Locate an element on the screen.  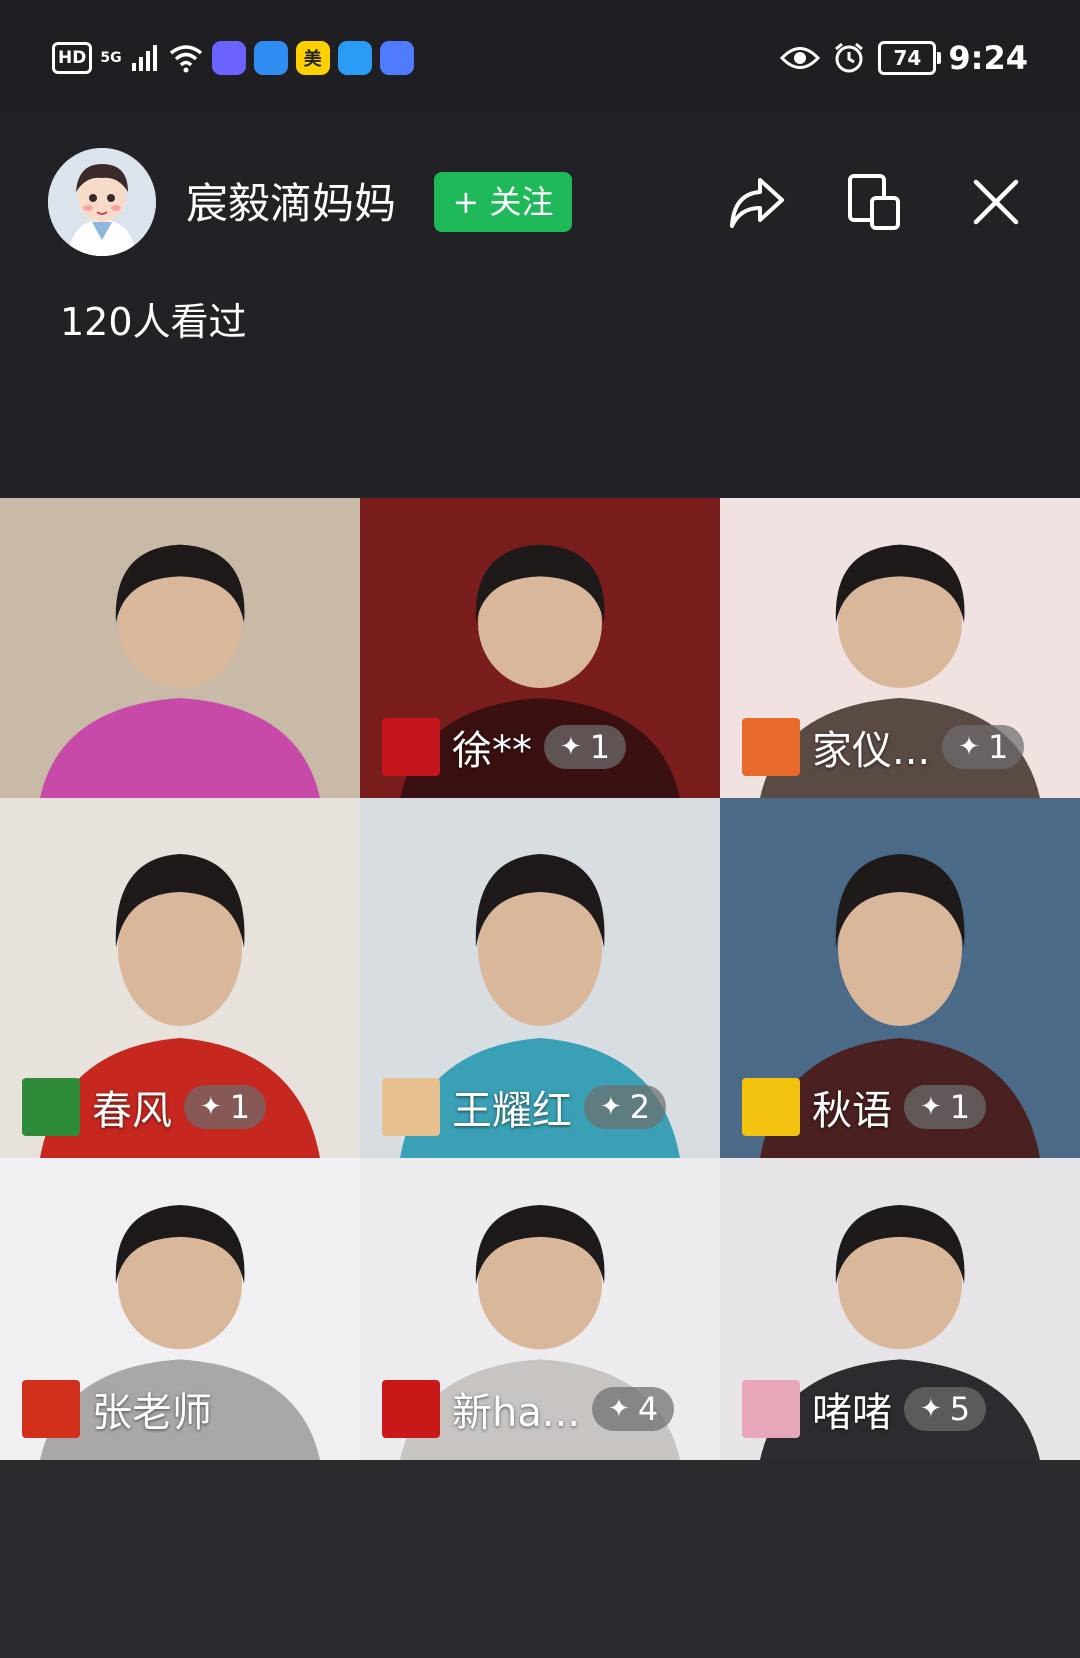
minimize-window-icon is located at coordinates (874, 202).